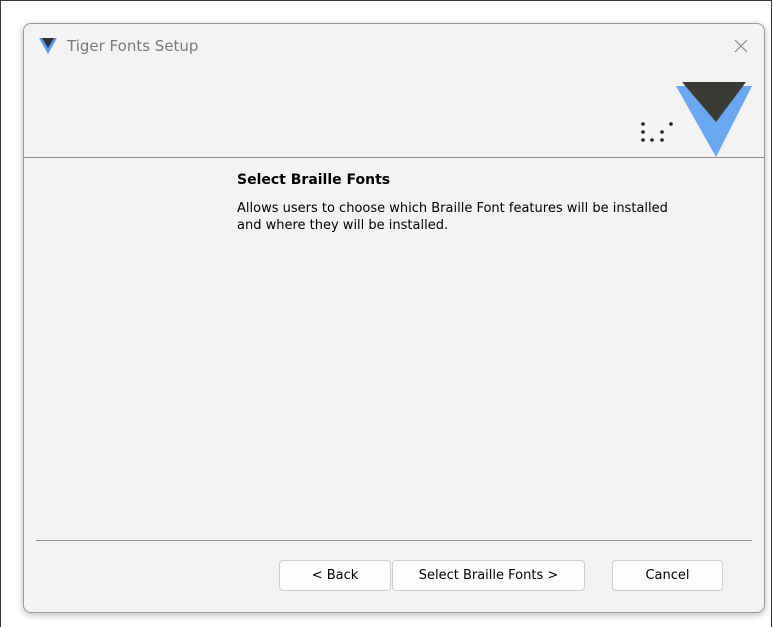 The image size is (773, 627). Describe the element at coordinates (394, 114) in the screenshot. I see `header-banner` at that location.